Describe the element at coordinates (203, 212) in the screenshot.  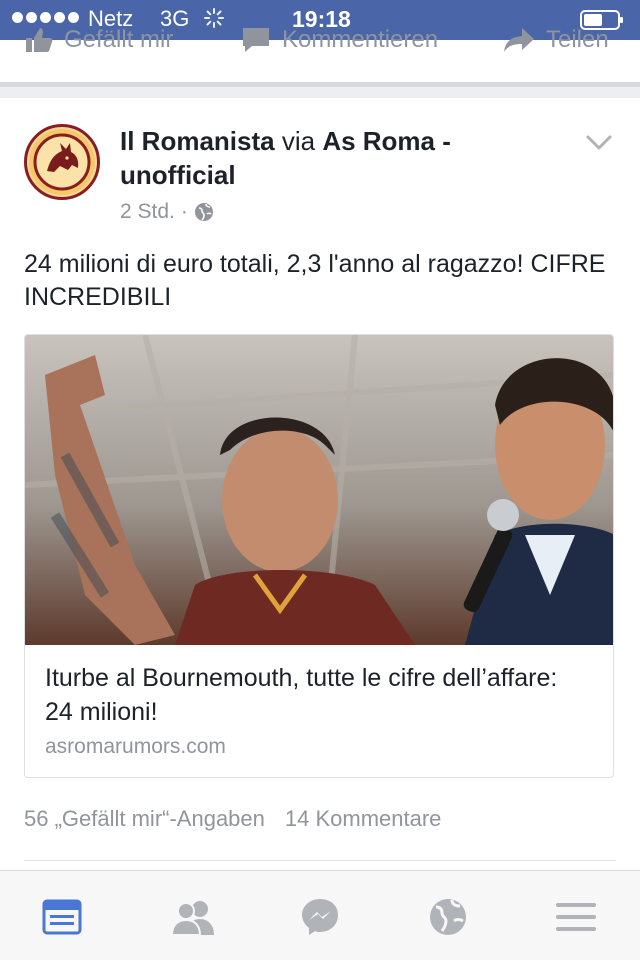
I see `globe-icon` at that location.